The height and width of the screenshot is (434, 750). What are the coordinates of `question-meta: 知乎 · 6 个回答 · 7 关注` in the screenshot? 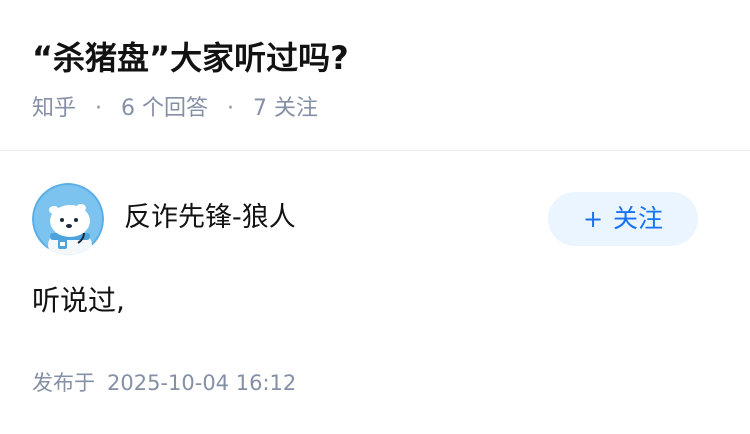 It's located at (175, 109).